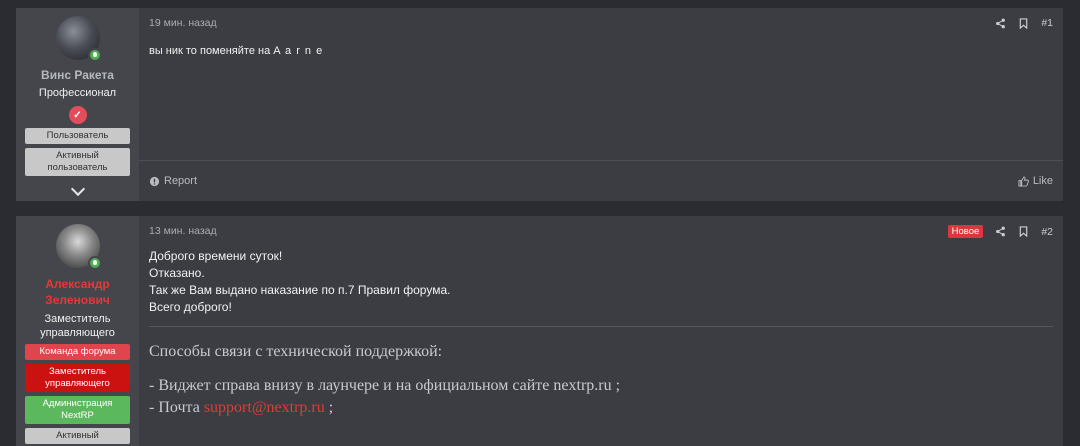  I want to click on post-text-spaced: A a r n e, so click(298, 51).